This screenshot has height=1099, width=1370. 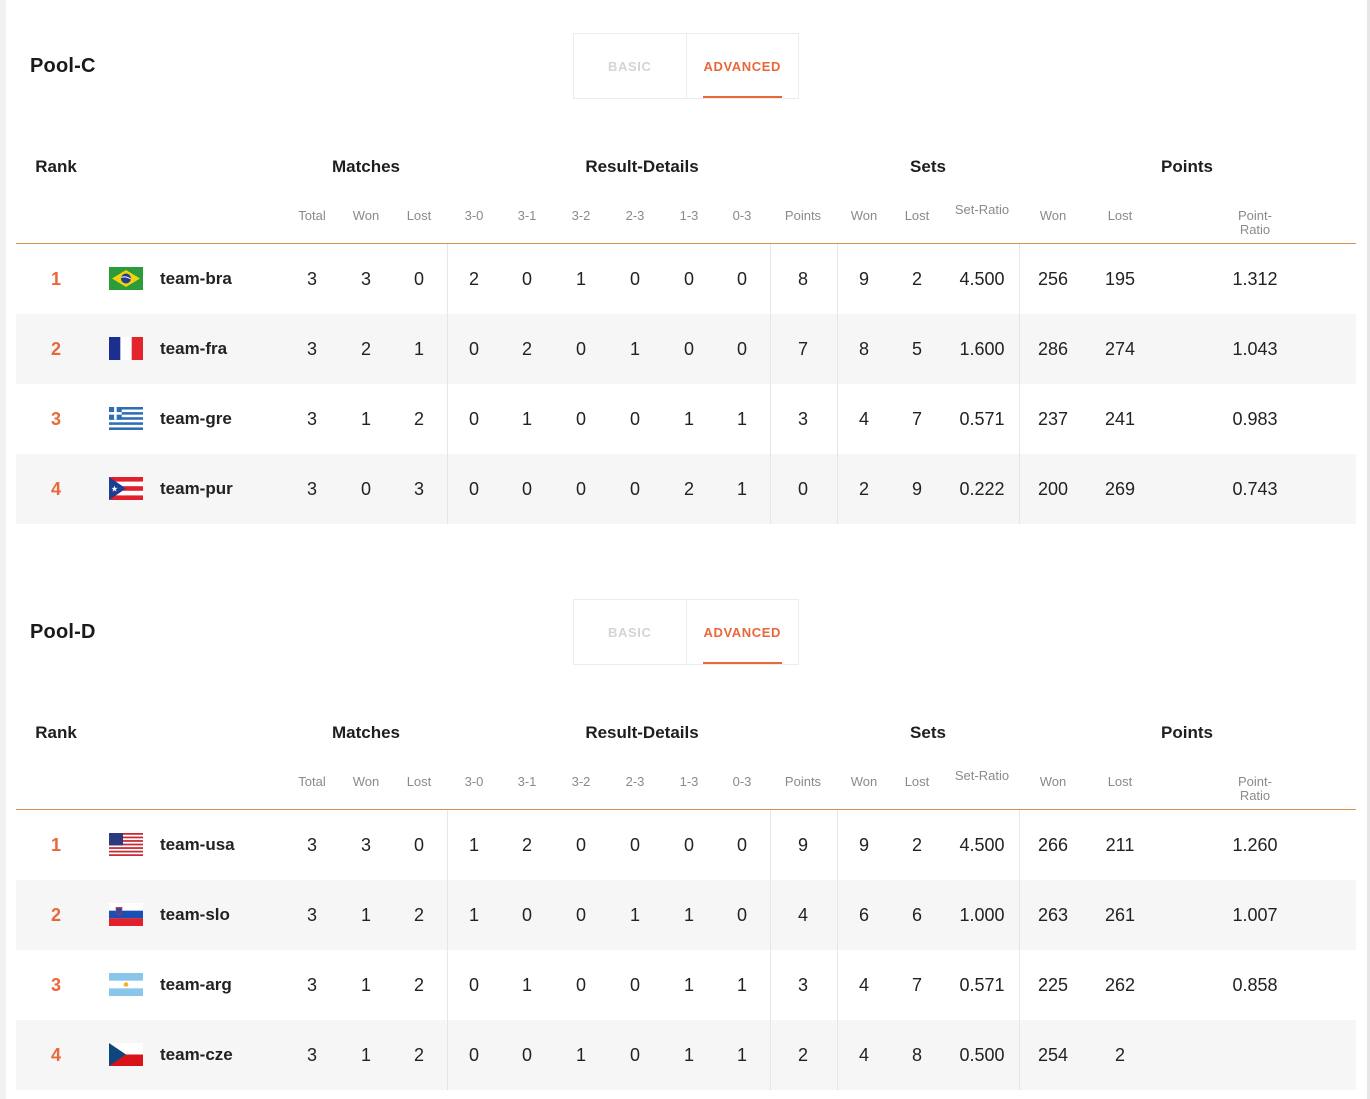 What do you see at coordinates (196, 1055) in the screenshot?
I see `team-name: team-cze` at bounding box center [196, 1055].